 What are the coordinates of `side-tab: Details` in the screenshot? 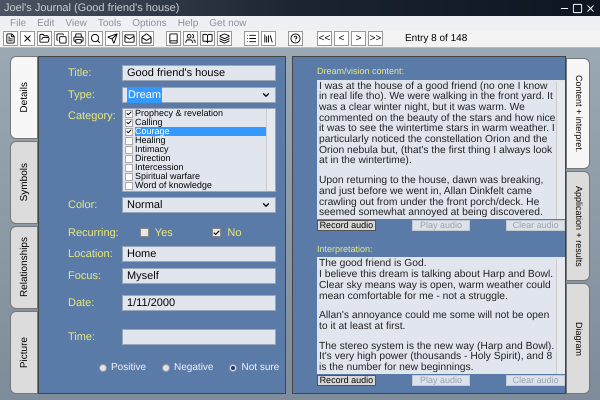 It's located at (24, 97).